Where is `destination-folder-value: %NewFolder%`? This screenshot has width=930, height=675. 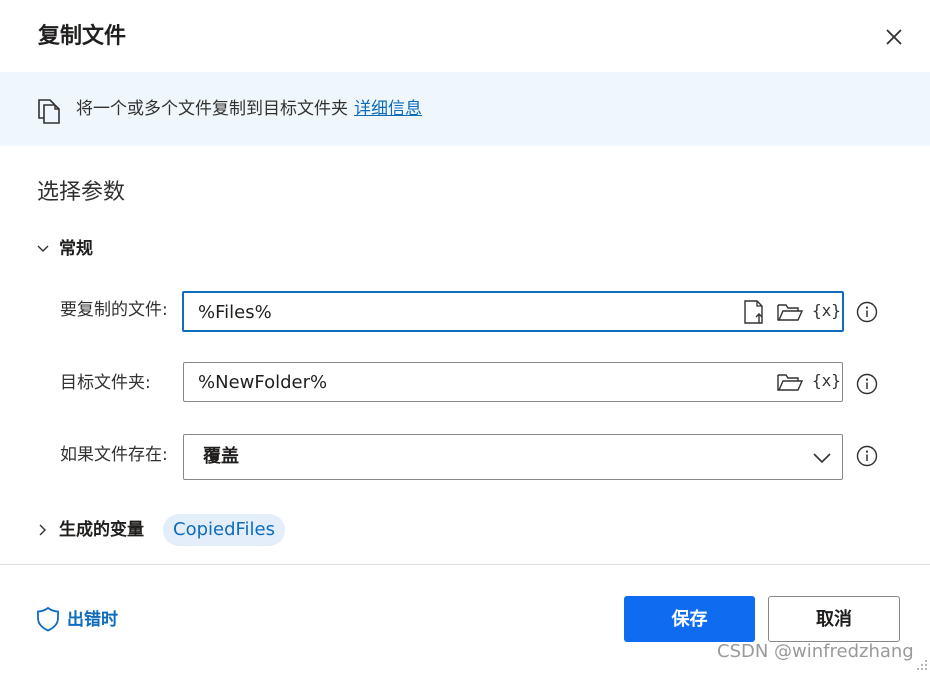 destination-folder-value: %NewFolder% is located at coordinates (263, 382).